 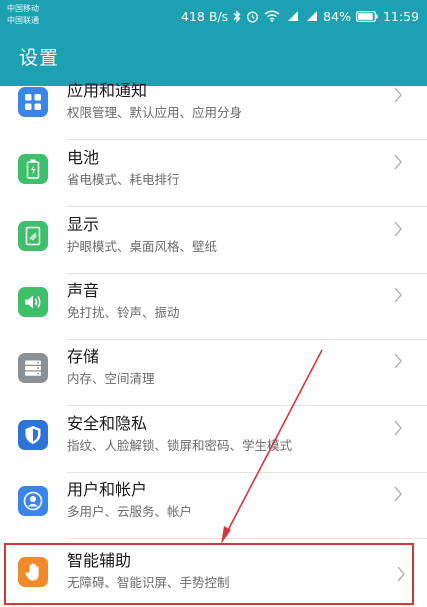 What do you see at coordinates (83, 290) in the screenshot?
I see `settings-item-label: 声音` at bounding box center [83, 290].